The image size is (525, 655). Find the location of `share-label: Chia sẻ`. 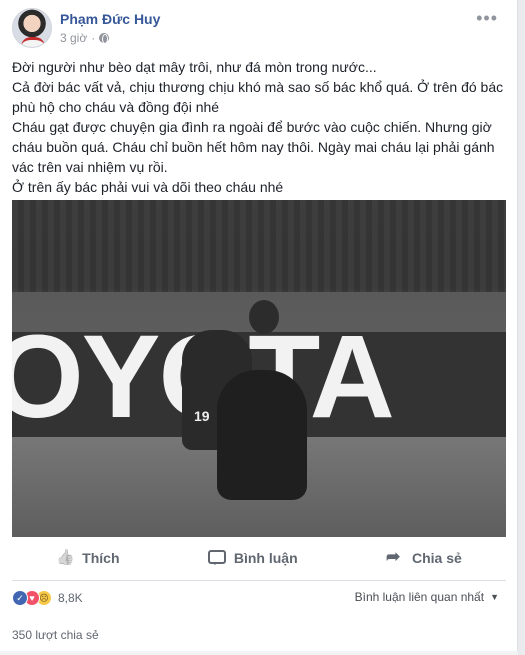

share-label: Chia sẻ is located at coordinates (436, 558).